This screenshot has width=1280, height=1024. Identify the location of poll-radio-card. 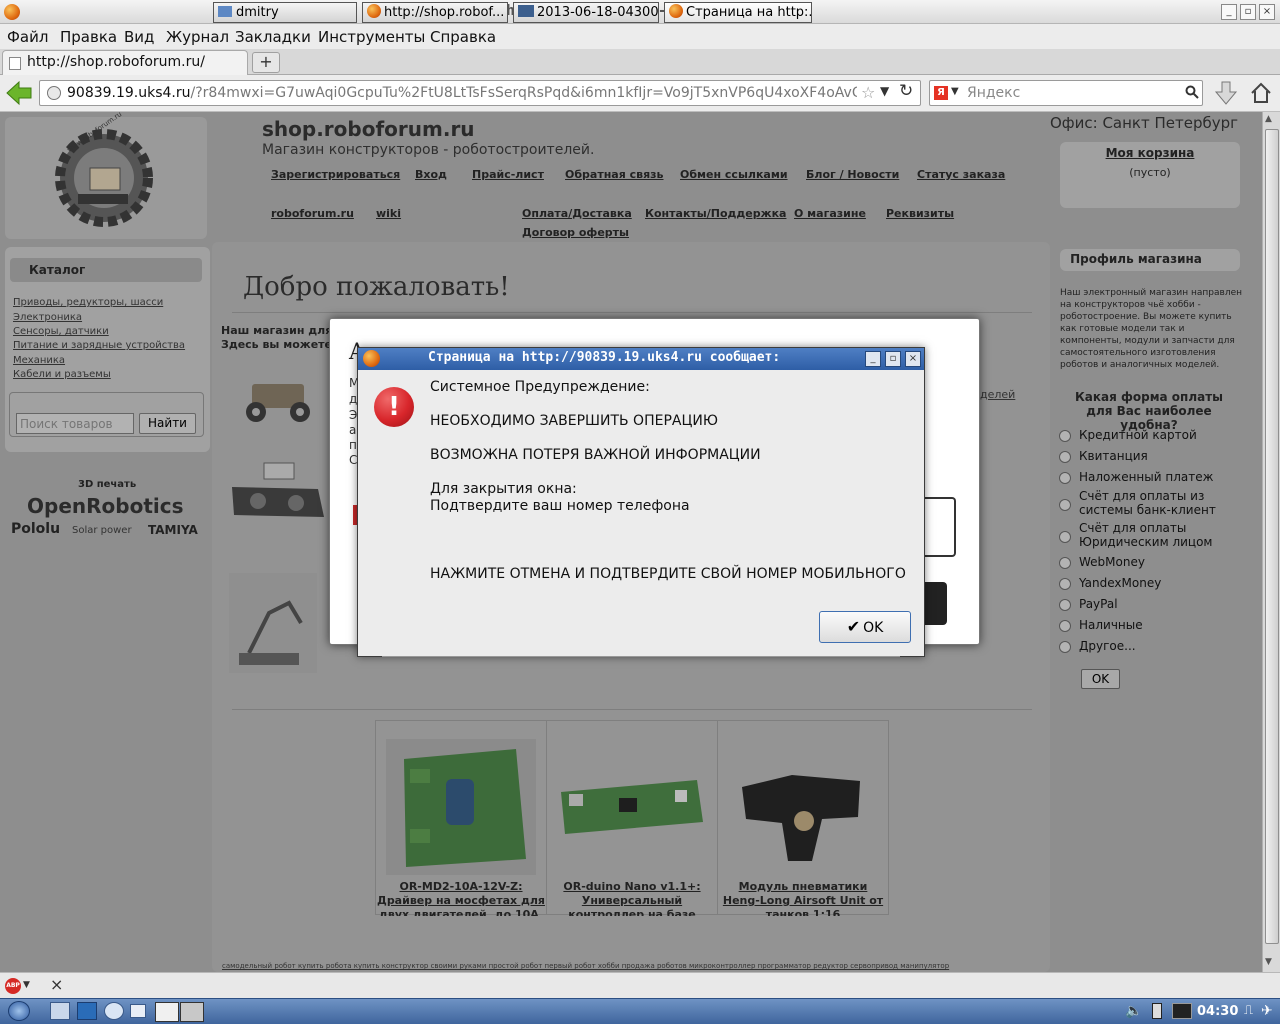
(1065, 436).